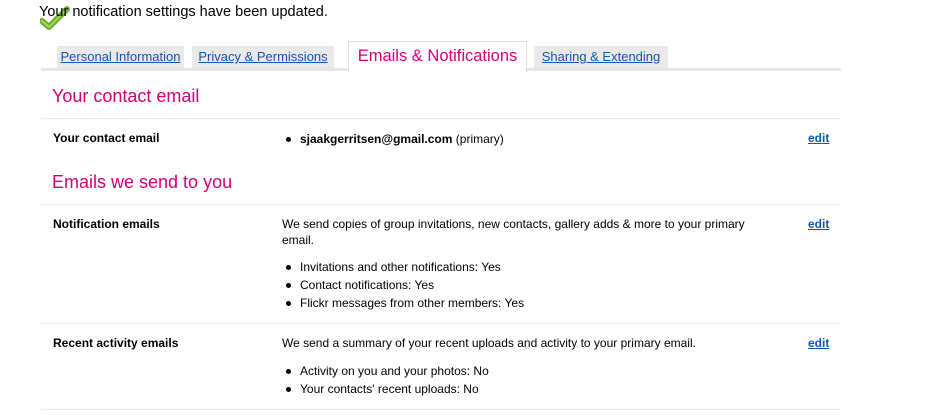 The width and height of the screenshot is (928, 416). Describe the element at coordinates (405, 267) in the screenshot. I see `list-item: Invitations and other notifications: Yes` at that location.